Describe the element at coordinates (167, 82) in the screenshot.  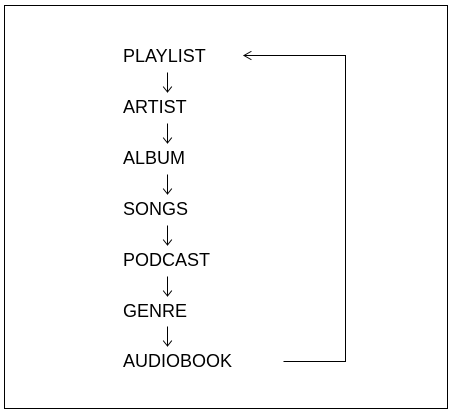
I see `arrow-playlist-to-artist` at that location.